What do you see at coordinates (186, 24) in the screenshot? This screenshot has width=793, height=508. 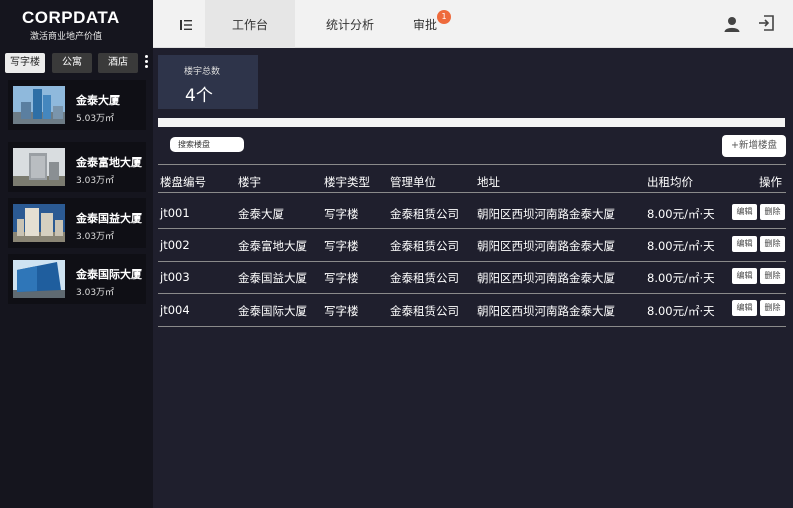 I see `menu-icon` at bounding box center [186, 24].